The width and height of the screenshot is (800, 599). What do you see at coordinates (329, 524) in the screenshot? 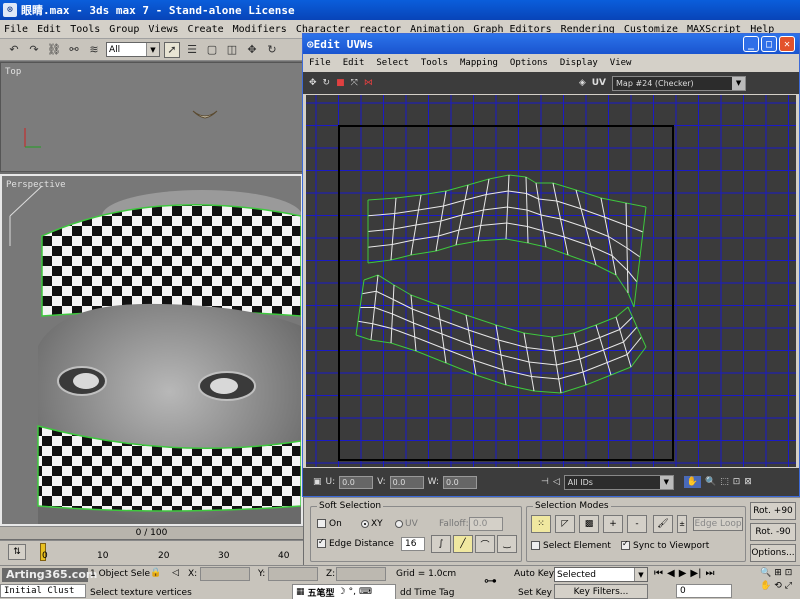
I see `soft-on-checkbox: On` at bounding box center [329, 524].